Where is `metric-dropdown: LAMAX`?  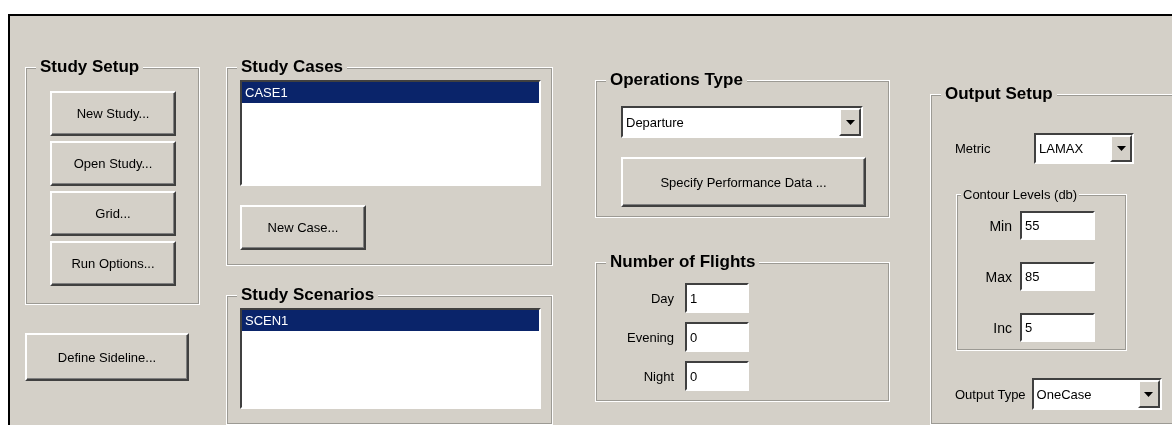 metric-dropdown: LAMAX is located at coordinates (1084, 148).